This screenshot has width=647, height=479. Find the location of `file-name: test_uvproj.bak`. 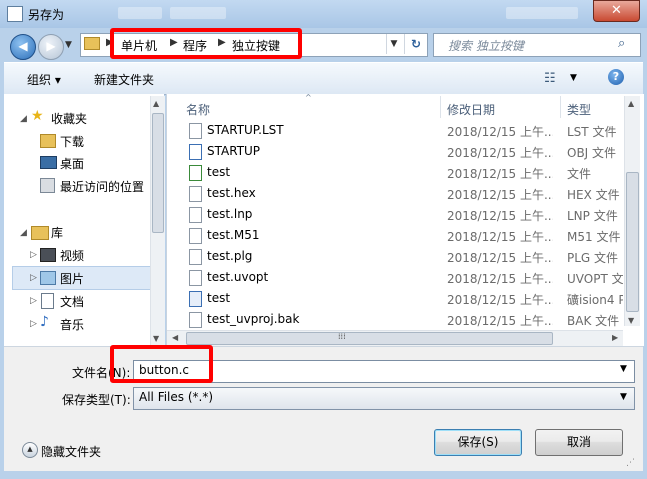

file-name: test_uvproj.bak is located at coordinates (322, 319).